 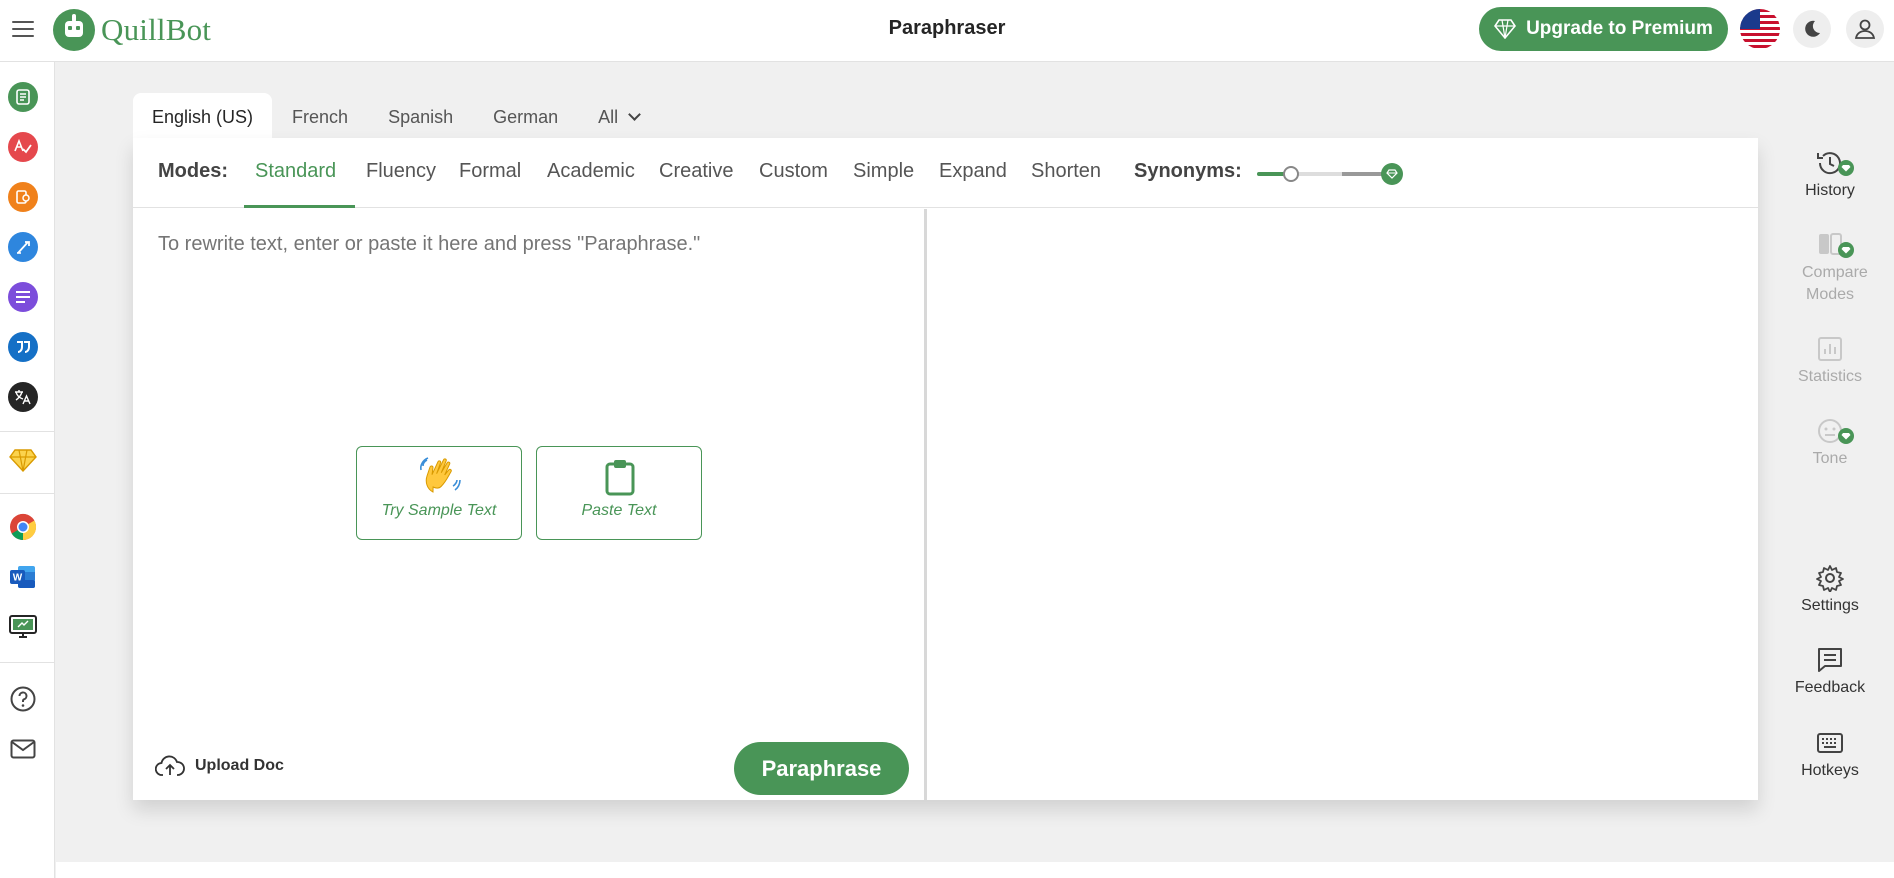 What do you see at coordinates (1505, 29) in the screenshot?
I see `diamond-icon` at bounding box center [1505, 29].